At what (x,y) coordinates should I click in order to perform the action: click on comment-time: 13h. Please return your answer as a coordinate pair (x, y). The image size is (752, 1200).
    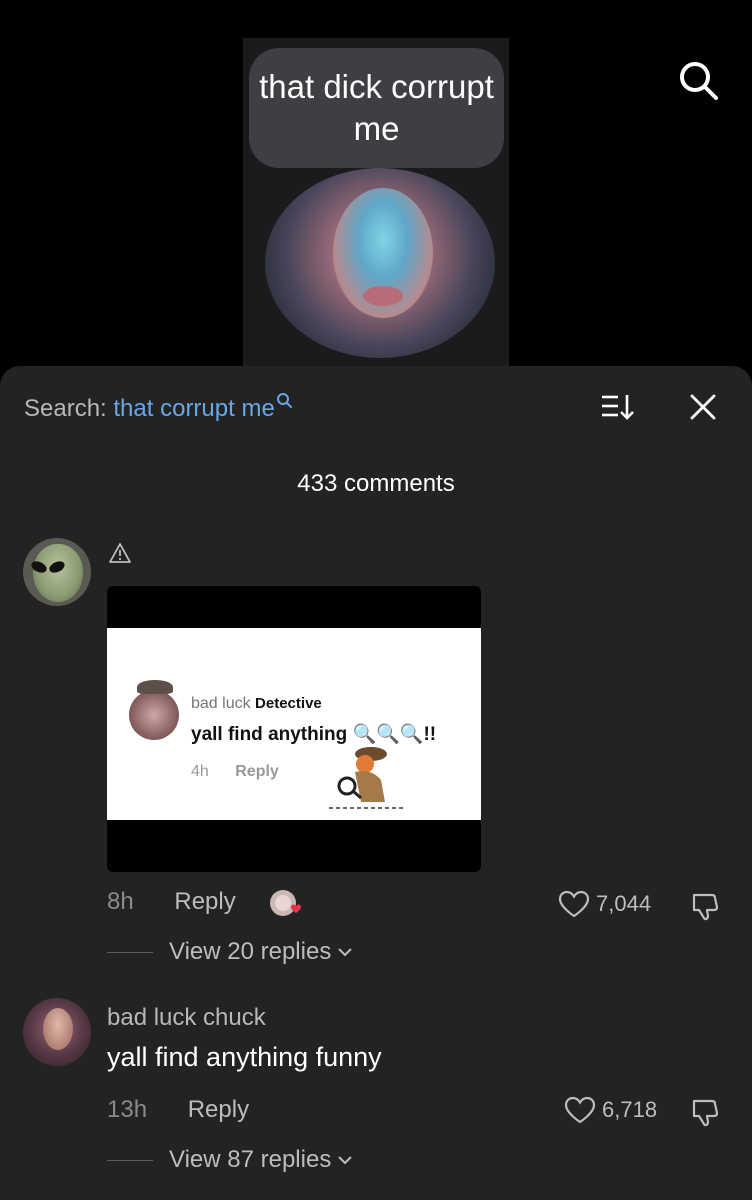
    Looking at the image, I should click on (127, 1109).